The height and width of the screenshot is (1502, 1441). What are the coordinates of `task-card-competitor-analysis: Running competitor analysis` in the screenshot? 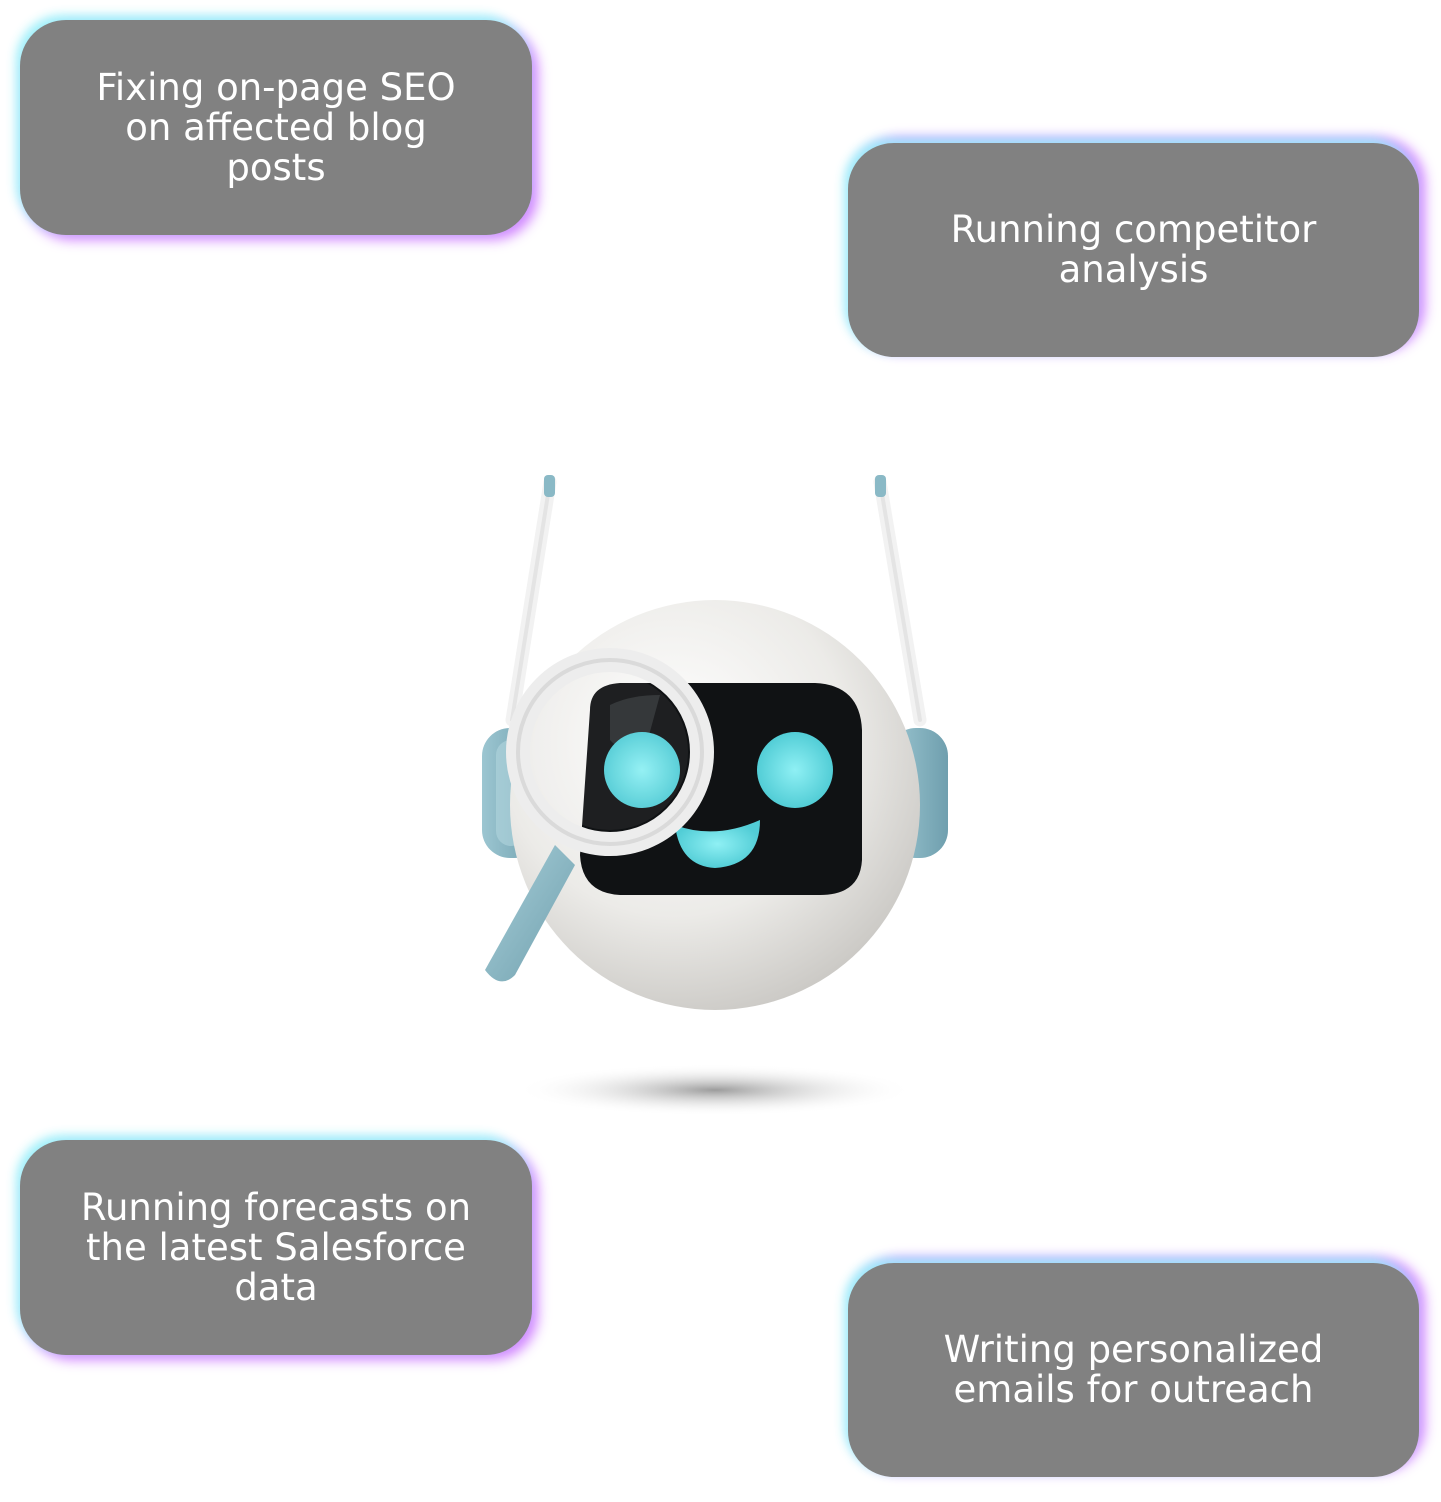 It's located at (1133, 250).